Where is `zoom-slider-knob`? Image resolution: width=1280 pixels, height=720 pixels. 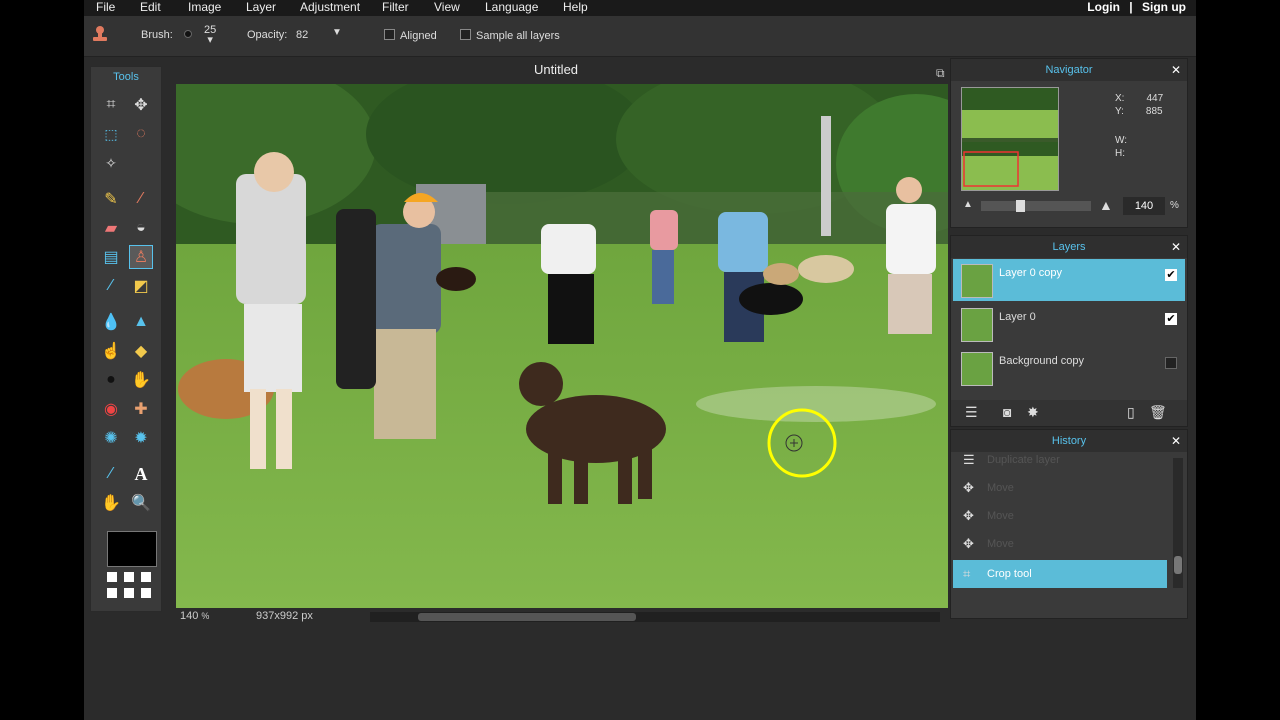
zoom-slider-knob is located at coordinates (1020, 206).